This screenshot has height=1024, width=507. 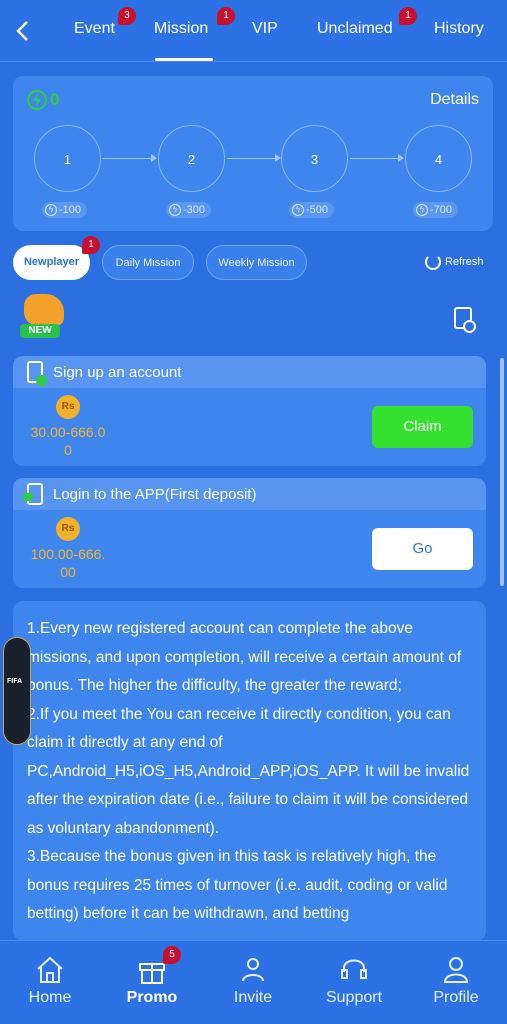 I want to click on app-download-icon, so click(x=33, y=494).